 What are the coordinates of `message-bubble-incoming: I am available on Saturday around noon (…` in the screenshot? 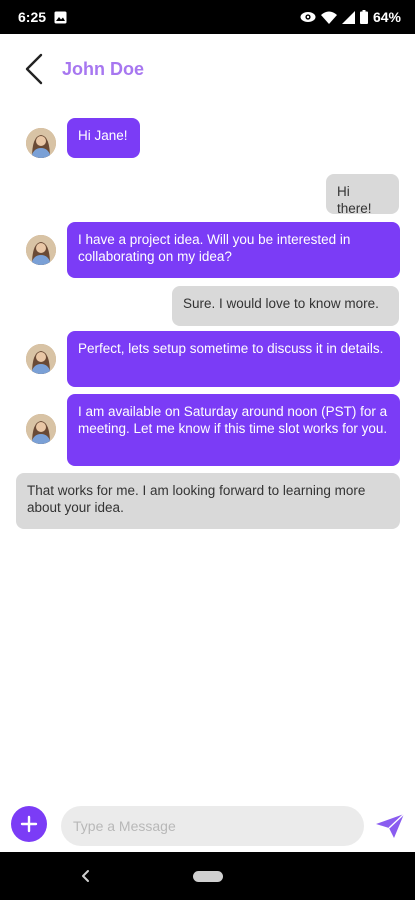 It's located at (233, 430).